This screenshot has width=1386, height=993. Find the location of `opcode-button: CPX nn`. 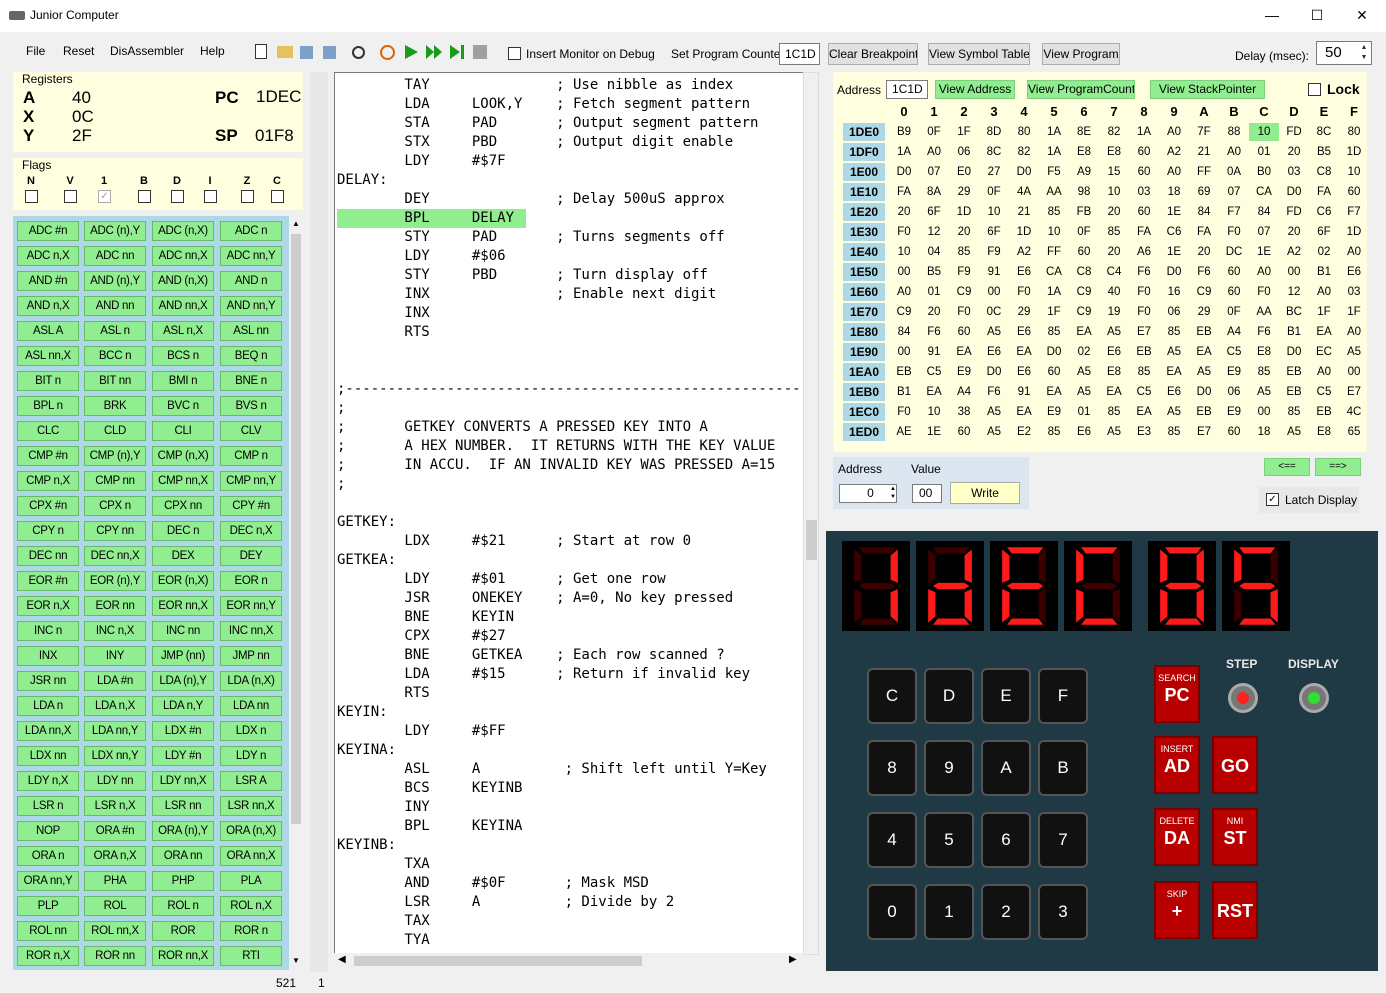

opcode-button: CPX nn is located at coordinates (183, 506).